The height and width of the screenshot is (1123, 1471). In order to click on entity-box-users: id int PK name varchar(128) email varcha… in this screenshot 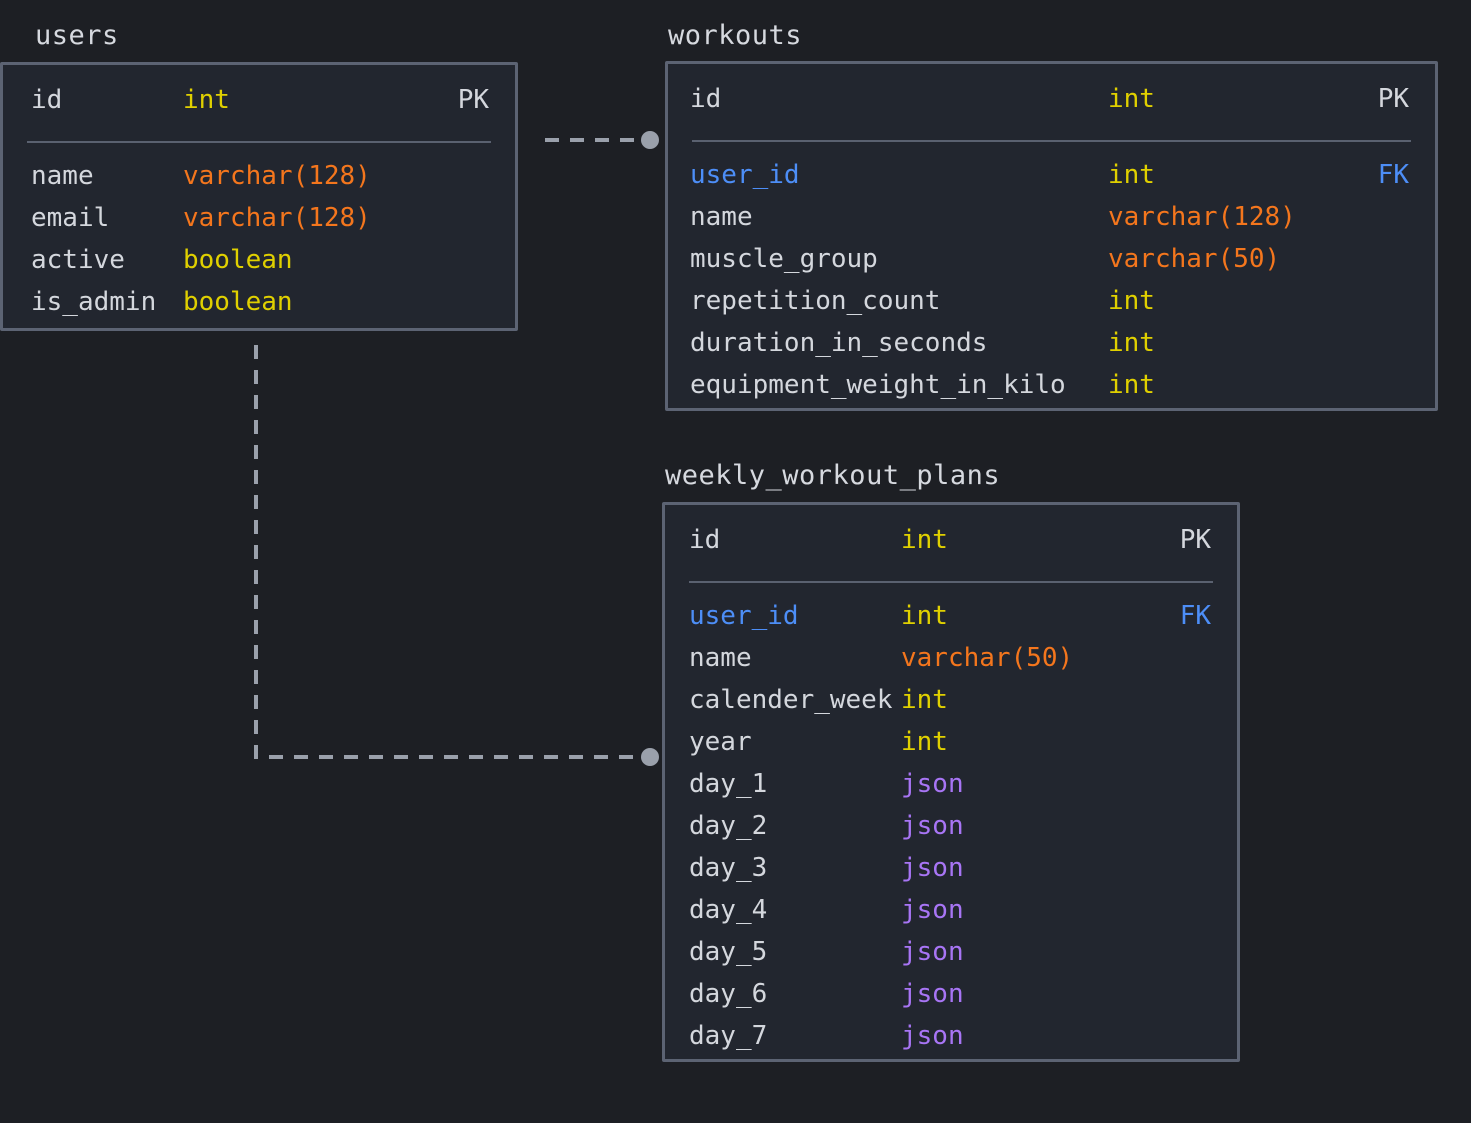, I will do `click(259, 196)`.